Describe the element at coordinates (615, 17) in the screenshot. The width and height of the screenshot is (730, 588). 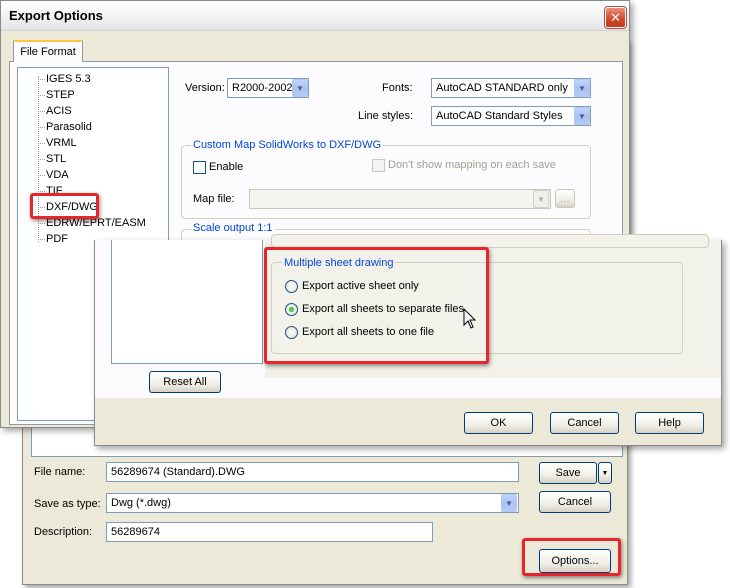
I see `close-icon: ✕` at that location.